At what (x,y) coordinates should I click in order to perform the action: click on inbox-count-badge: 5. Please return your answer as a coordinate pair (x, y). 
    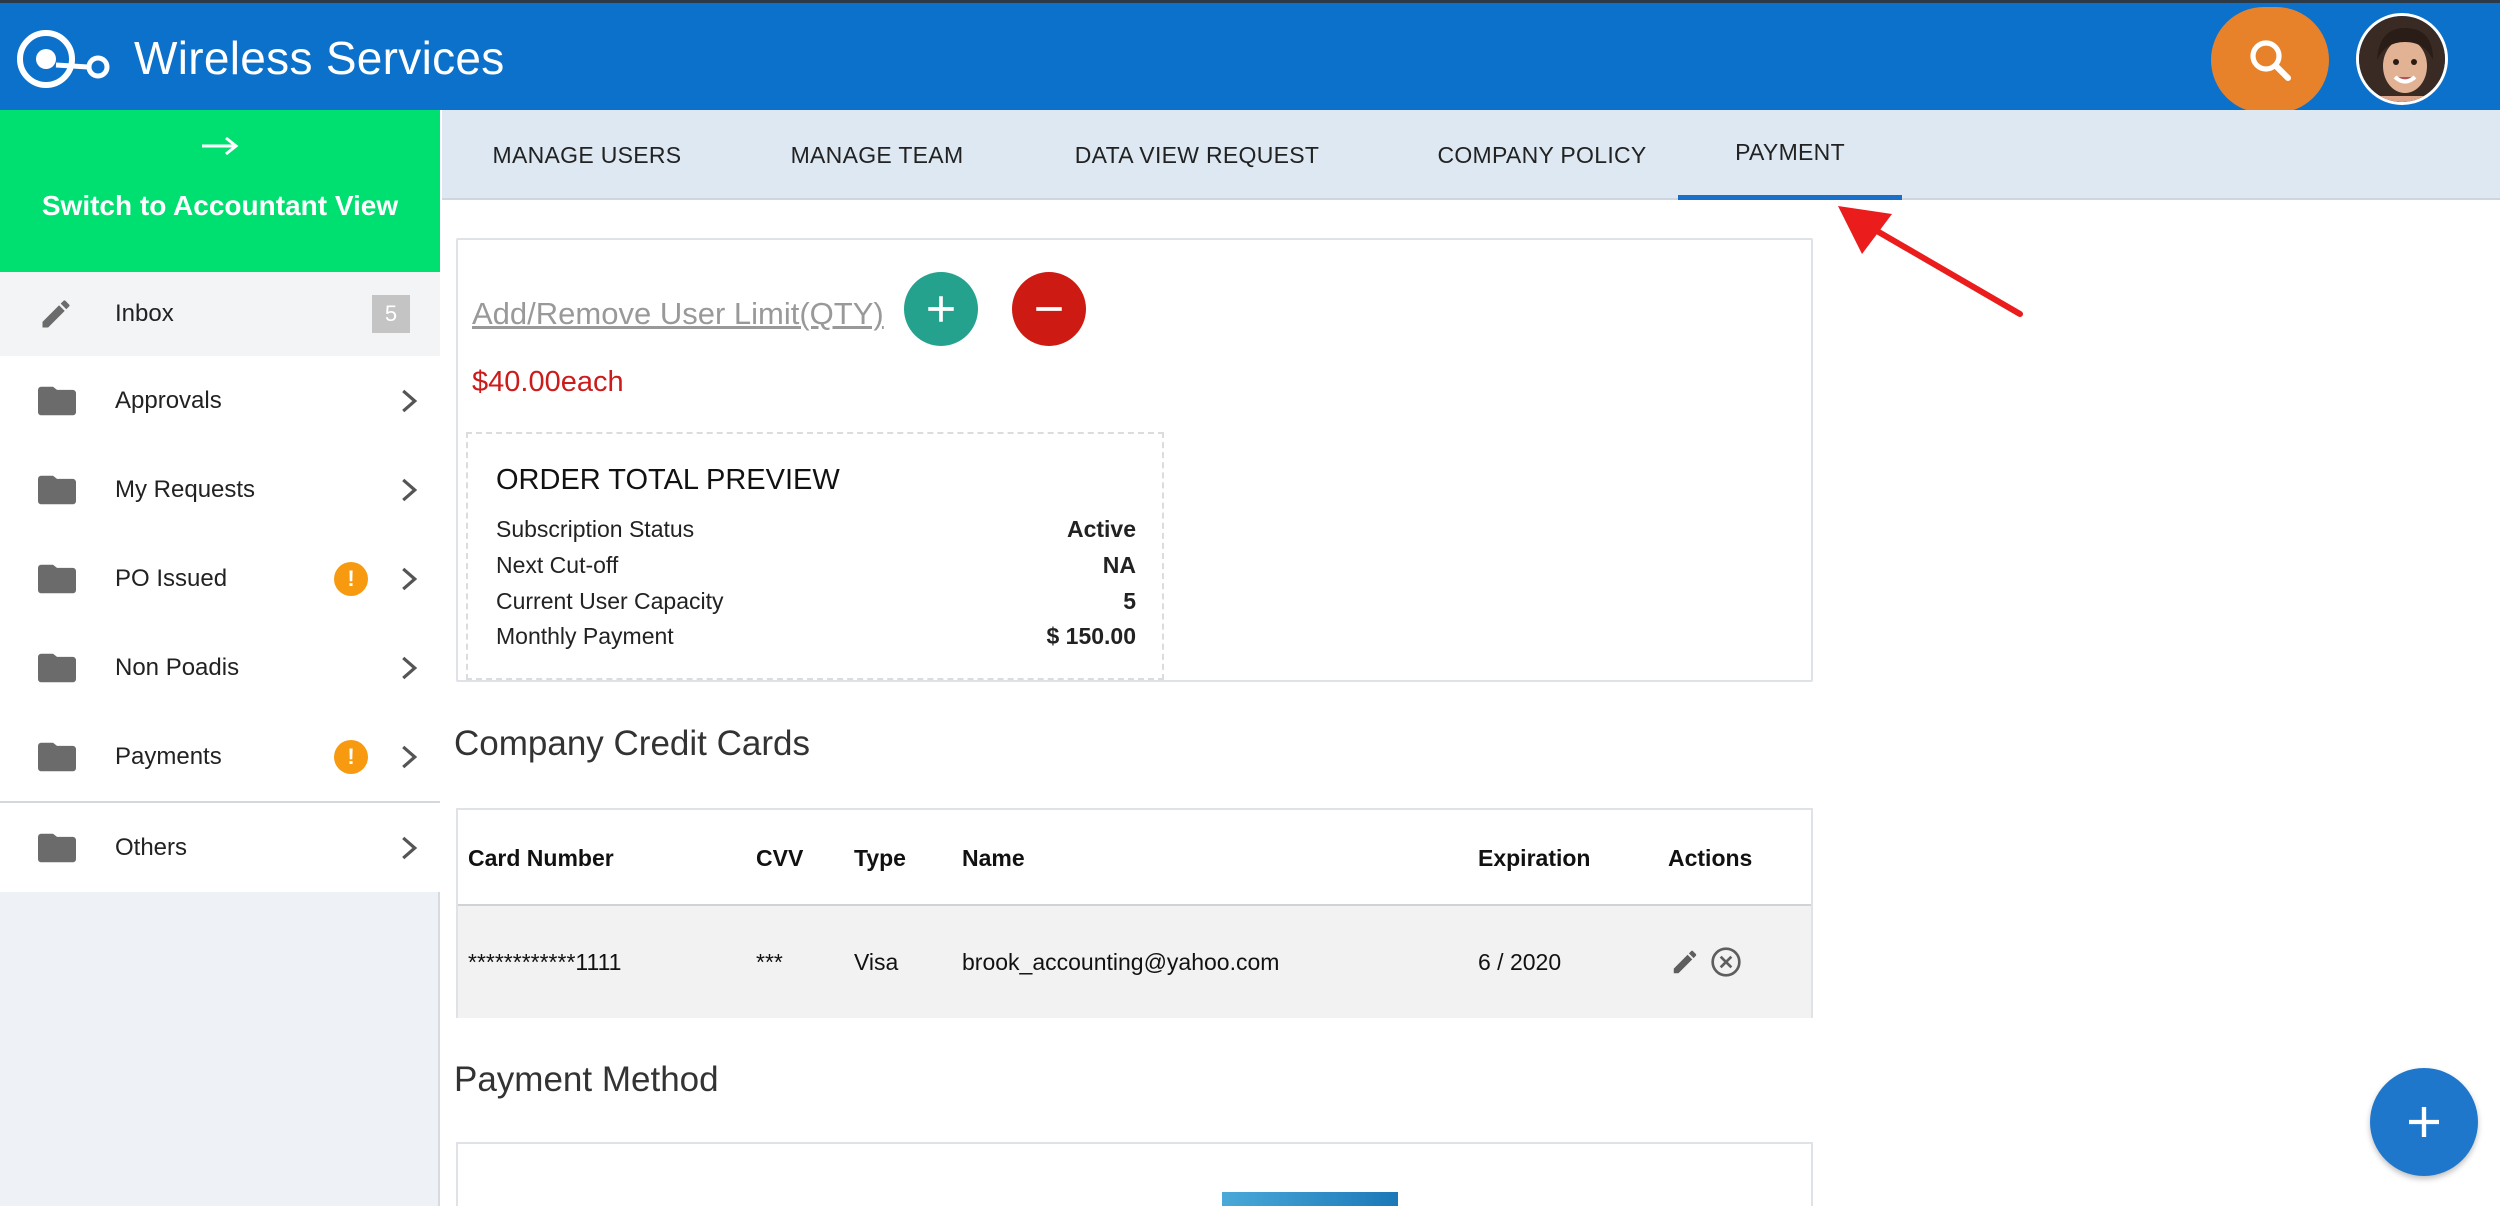
    Looking at the image, I should click on (391, 314).